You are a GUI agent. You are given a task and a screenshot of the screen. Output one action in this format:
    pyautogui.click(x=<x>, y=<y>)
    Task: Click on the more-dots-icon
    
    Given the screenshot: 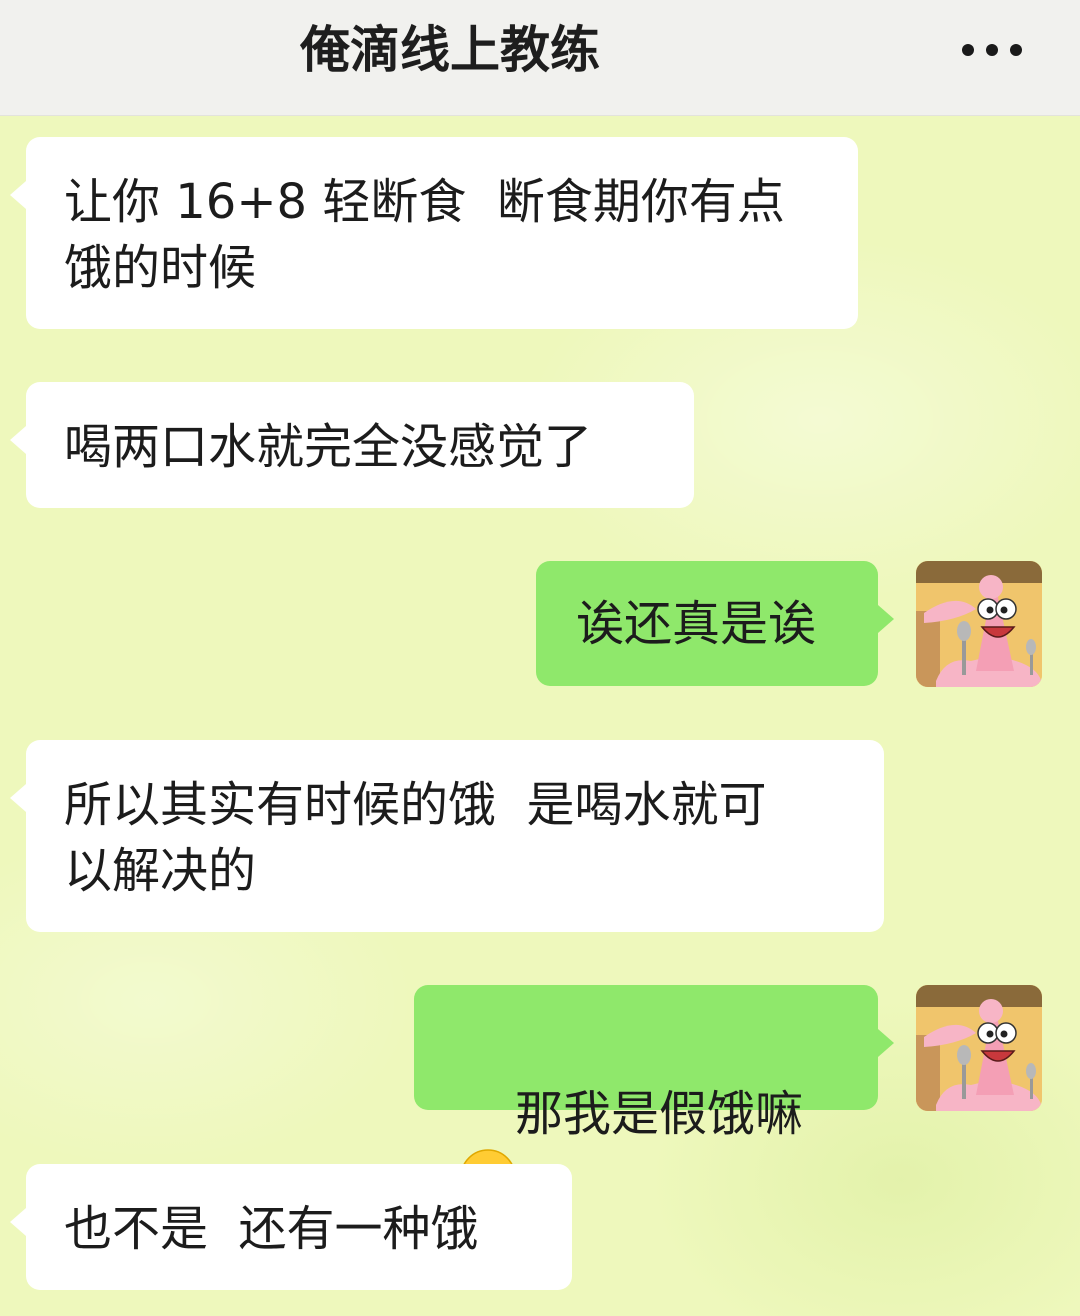 What is the action you would take?
    pyautogui.click(x=992, y=50)
    